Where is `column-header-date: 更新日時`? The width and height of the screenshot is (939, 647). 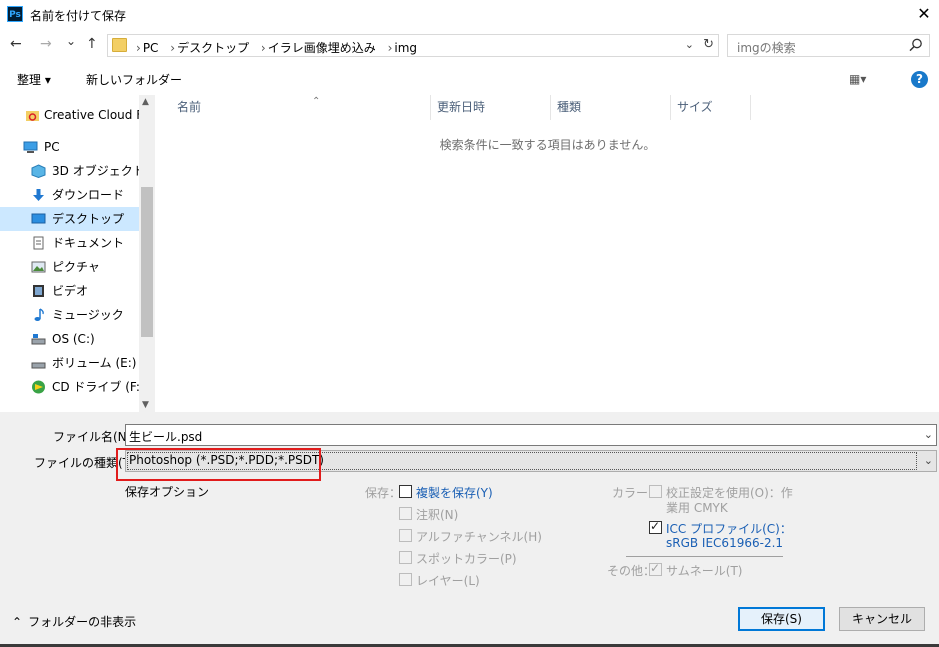 column-header-date: 更新日時 is located at coordinates (491, 107).